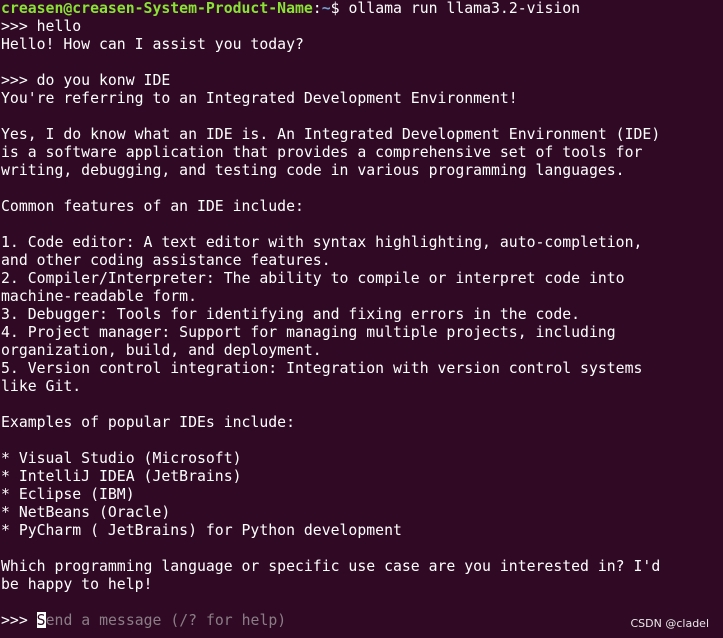 The image size is (723, 638). I want to click on output-line: Hello! How can I assist you today?, so click(152, 44).